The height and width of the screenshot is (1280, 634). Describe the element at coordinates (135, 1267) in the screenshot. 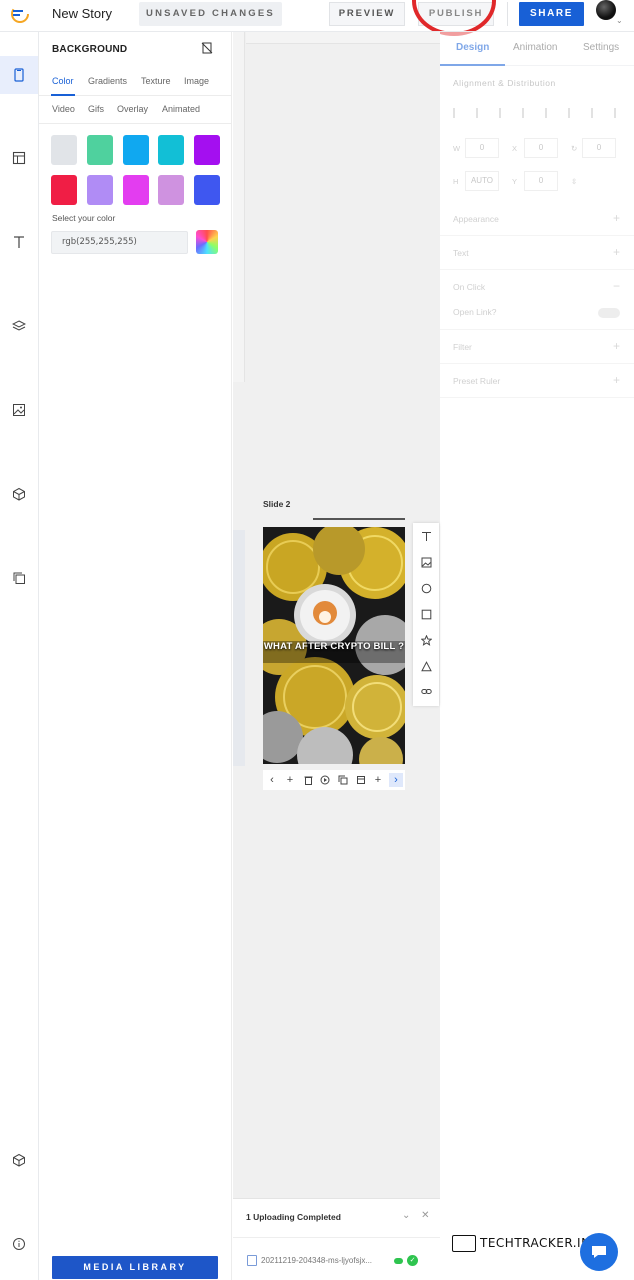

I see `media-library-button: MEDIA LIBRARY` at that location.